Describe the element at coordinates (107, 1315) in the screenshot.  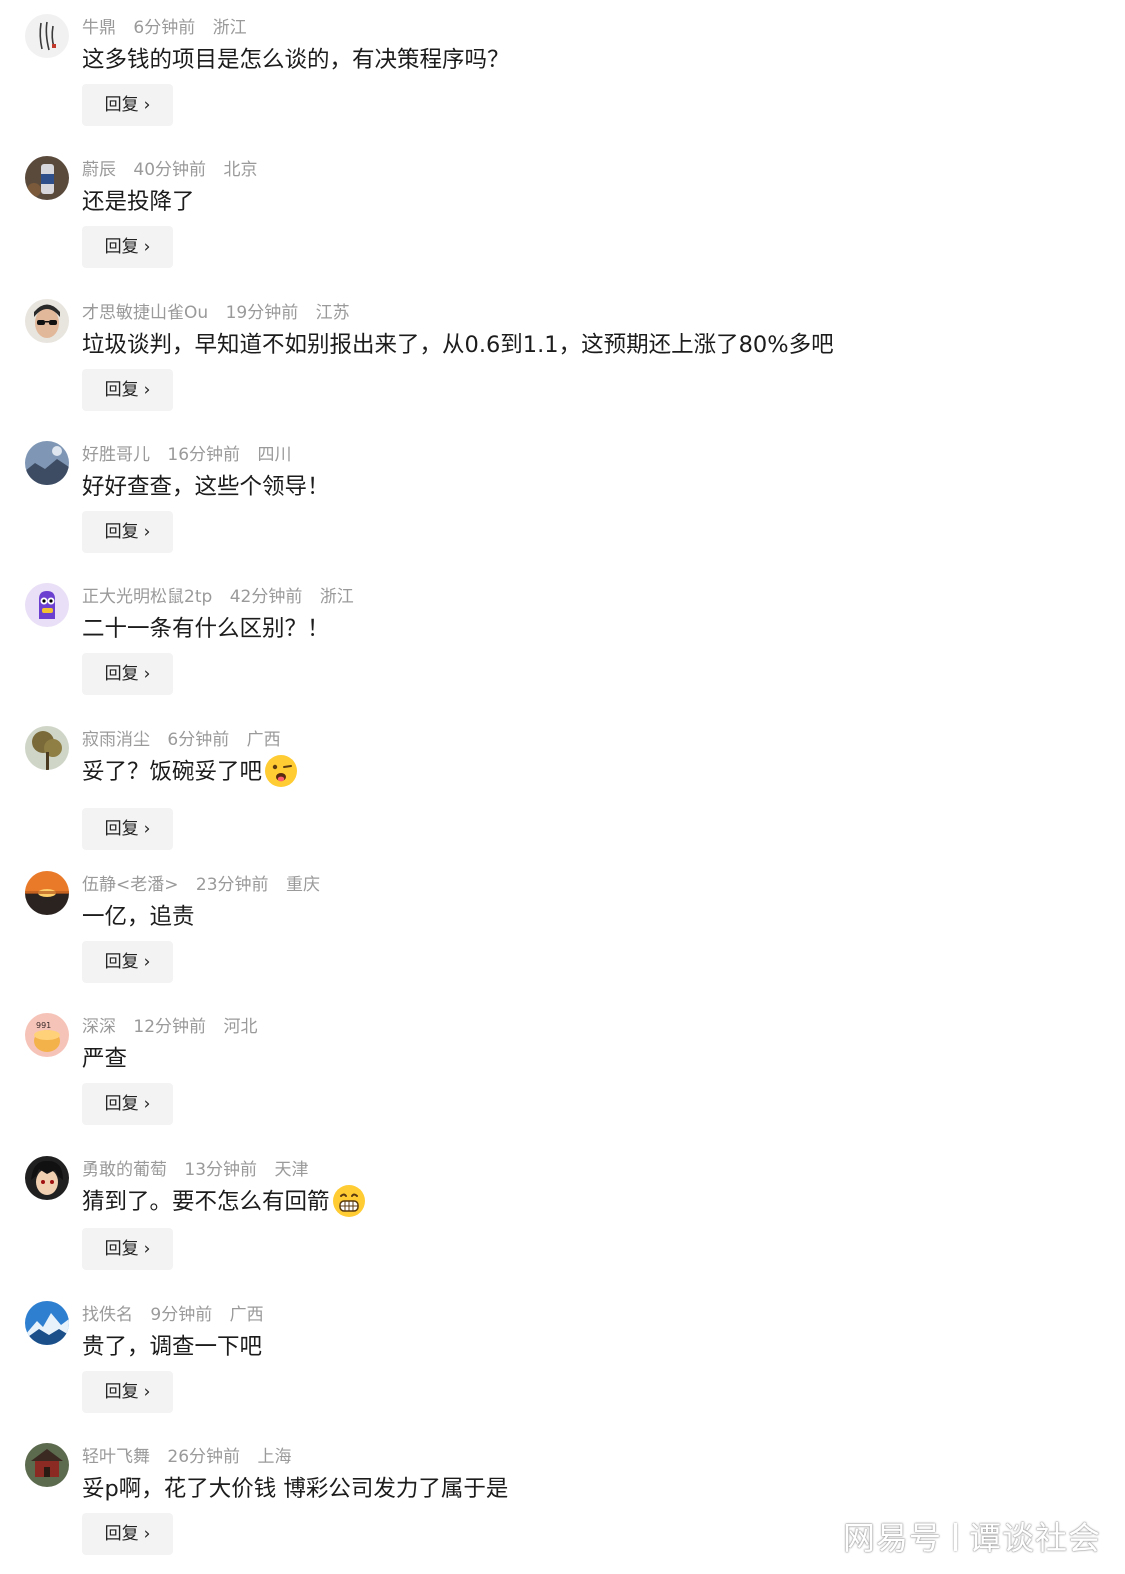
I see `username: 找佚名` at that location.